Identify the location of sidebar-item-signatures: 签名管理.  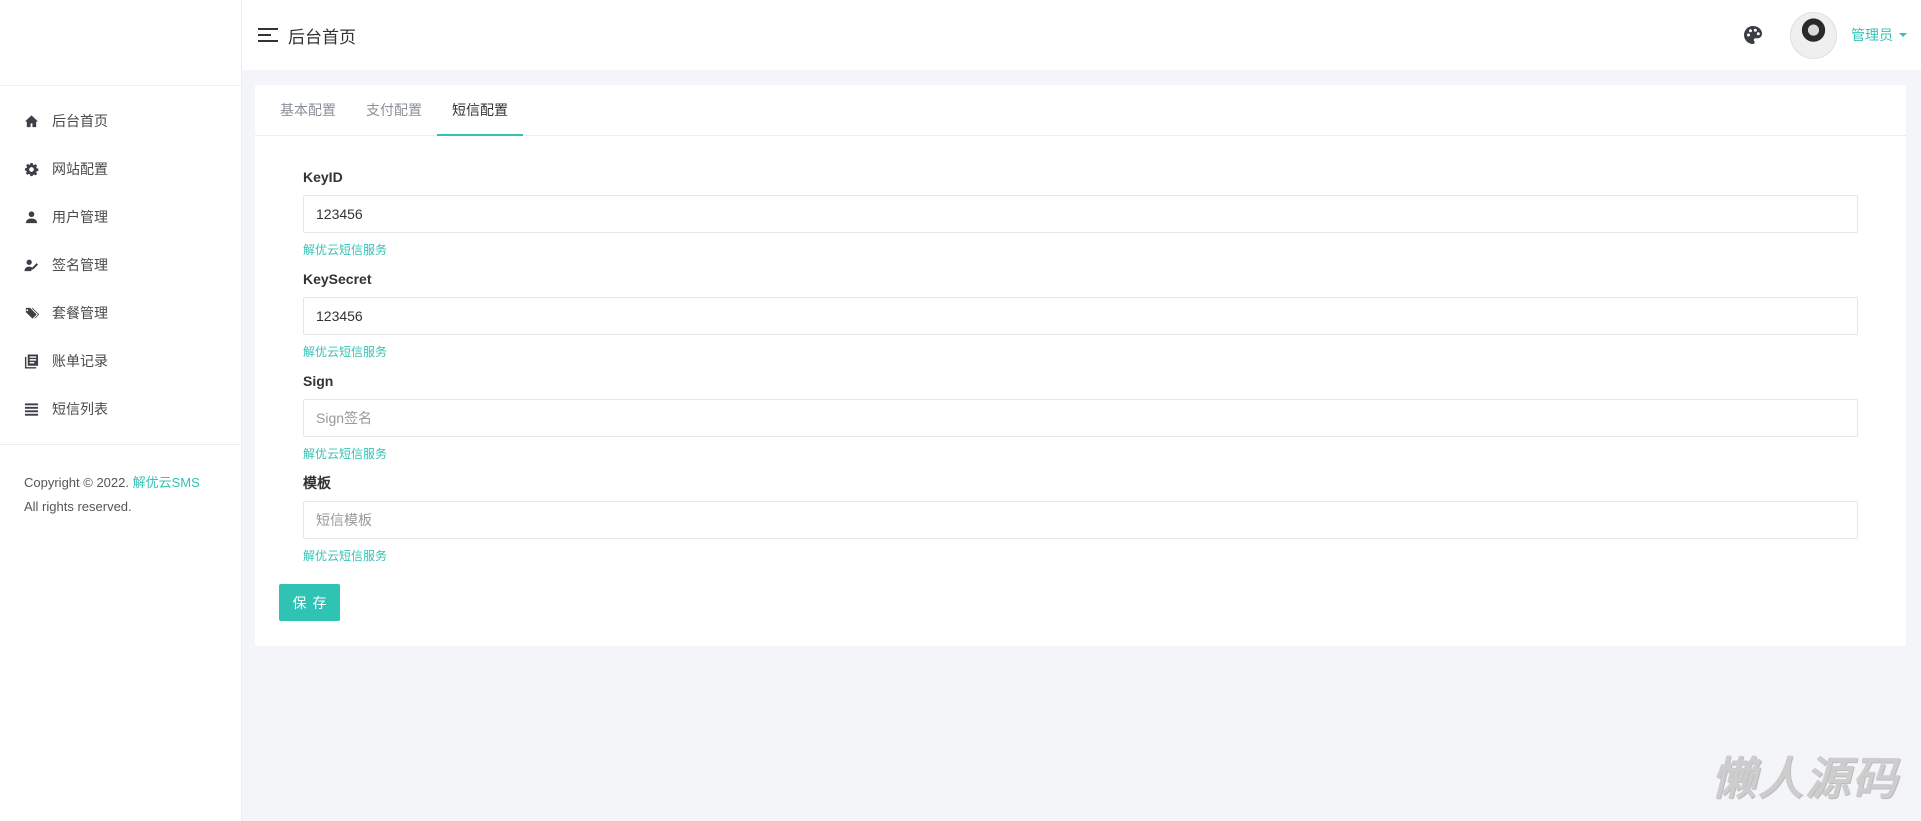
(120, 265).